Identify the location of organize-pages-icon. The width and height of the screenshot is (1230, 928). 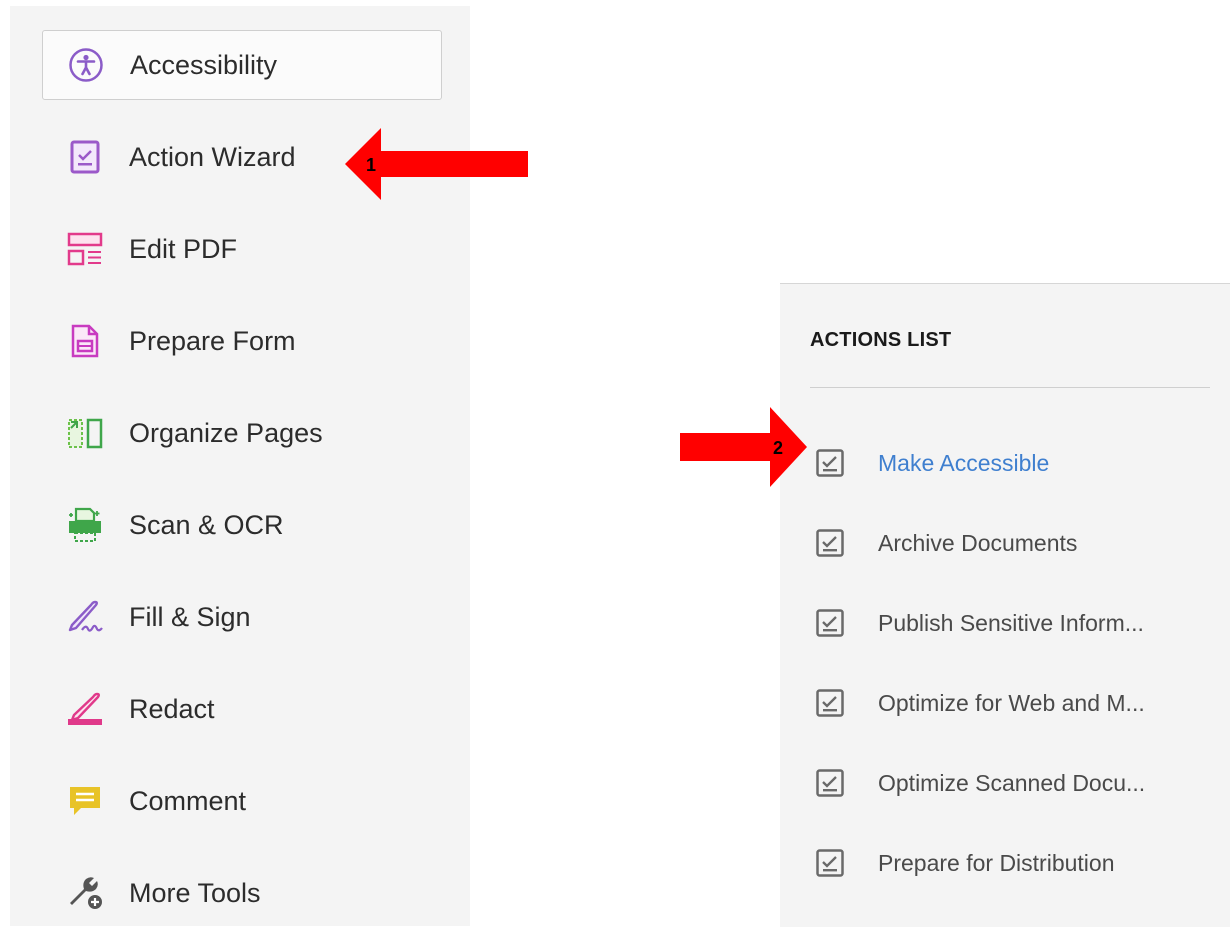
(85, 433).